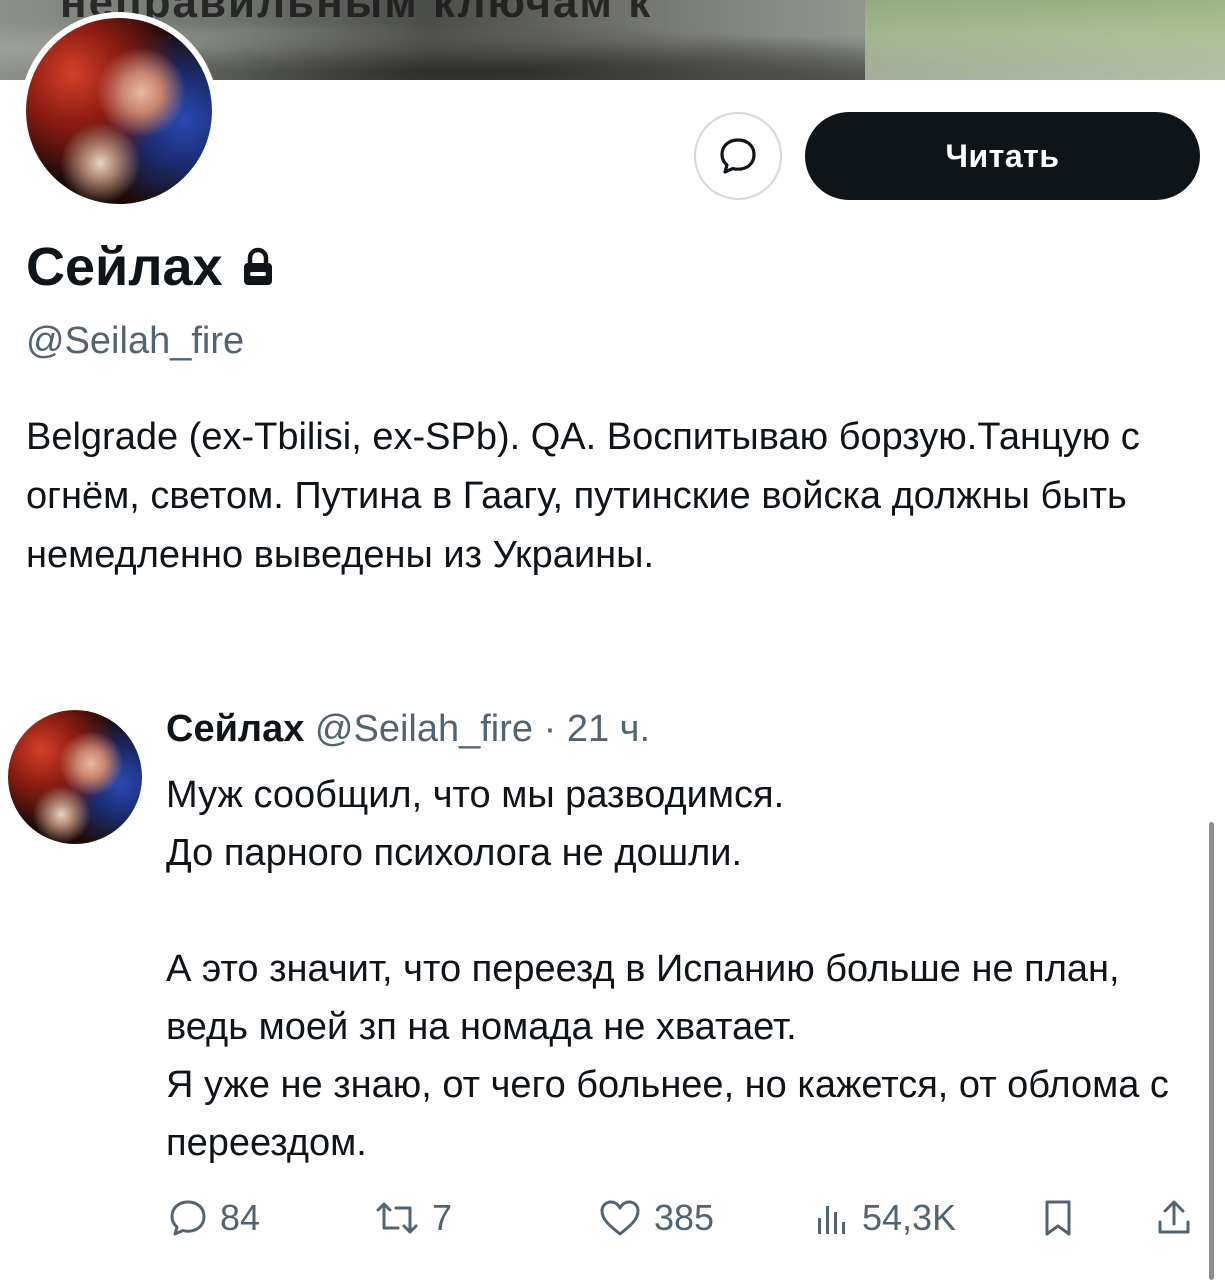 The height and width of the screenshot is (1280, 1225). I want to click on tweet-line: Муж сообщил, что мы разводимся., so click(475, 795).